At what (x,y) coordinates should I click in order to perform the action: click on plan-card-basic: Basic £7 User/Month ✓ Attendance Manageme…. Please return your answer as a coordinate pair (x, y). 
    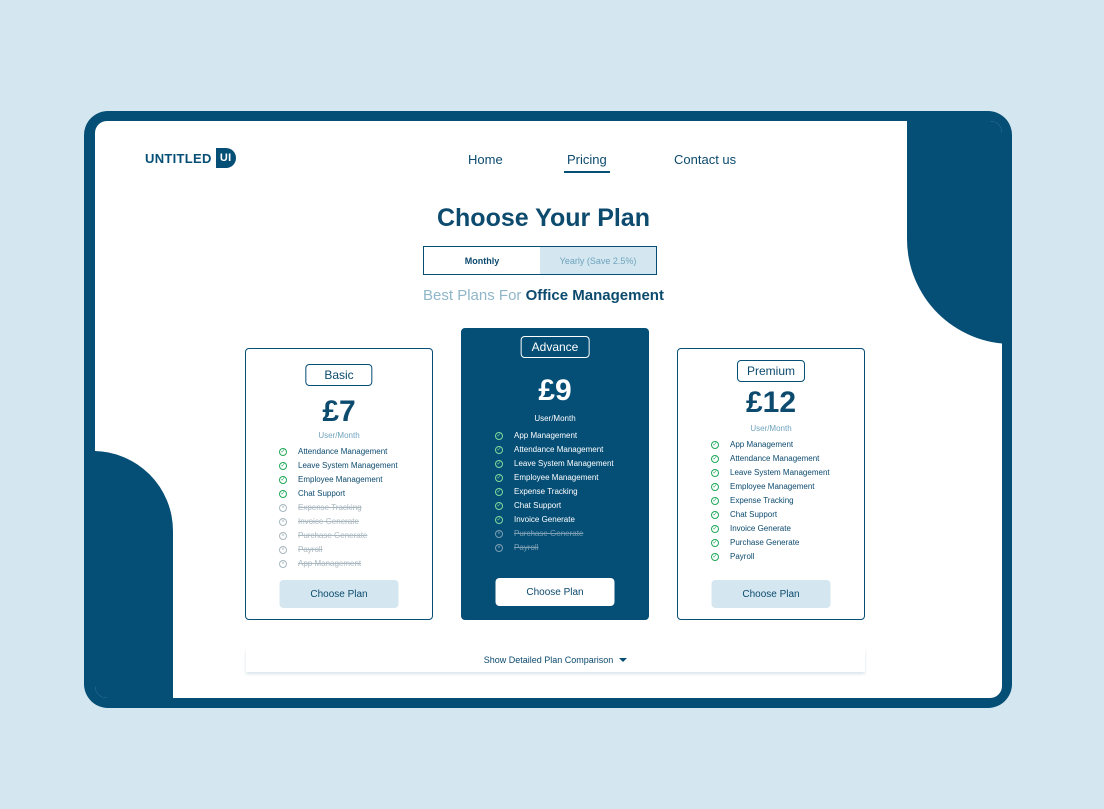
    Looking at the image, I should click on (339, 484).